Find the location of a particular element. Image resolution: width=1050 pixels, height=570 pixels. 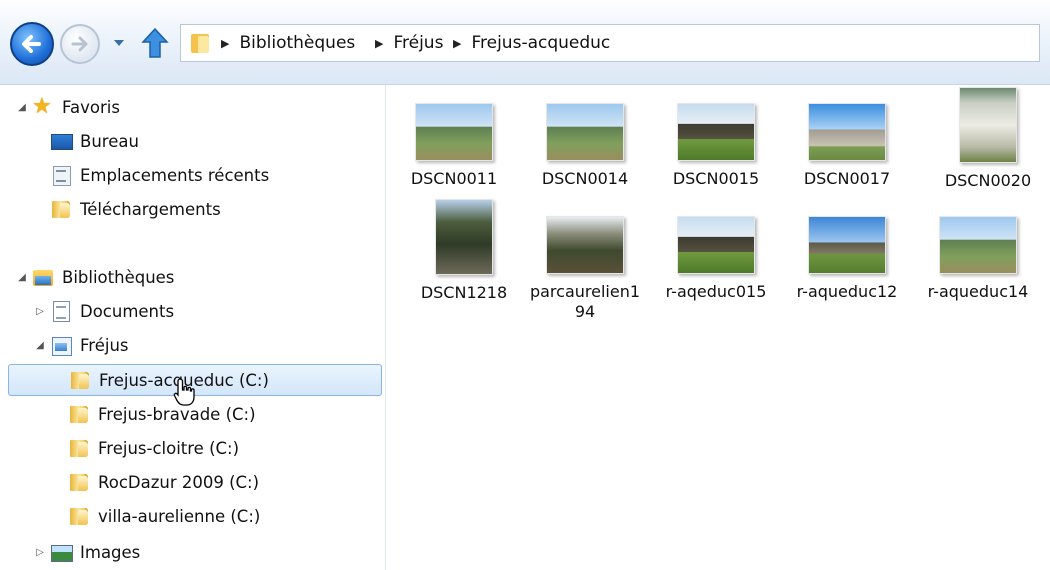

file-item: DSCN1218 is located at coordinates (464, 251).